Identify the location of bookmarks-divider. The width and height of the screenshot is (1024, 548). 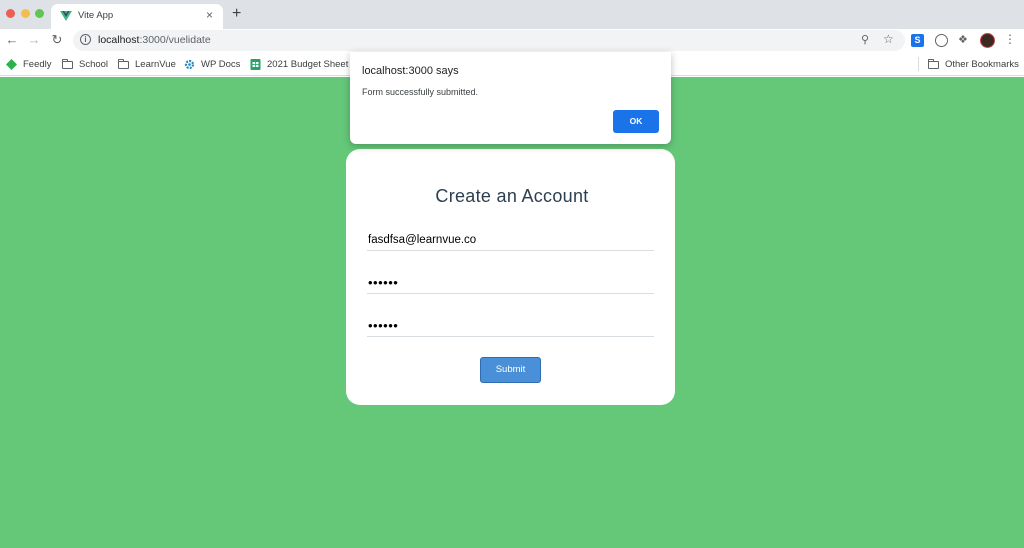
(918, 64).